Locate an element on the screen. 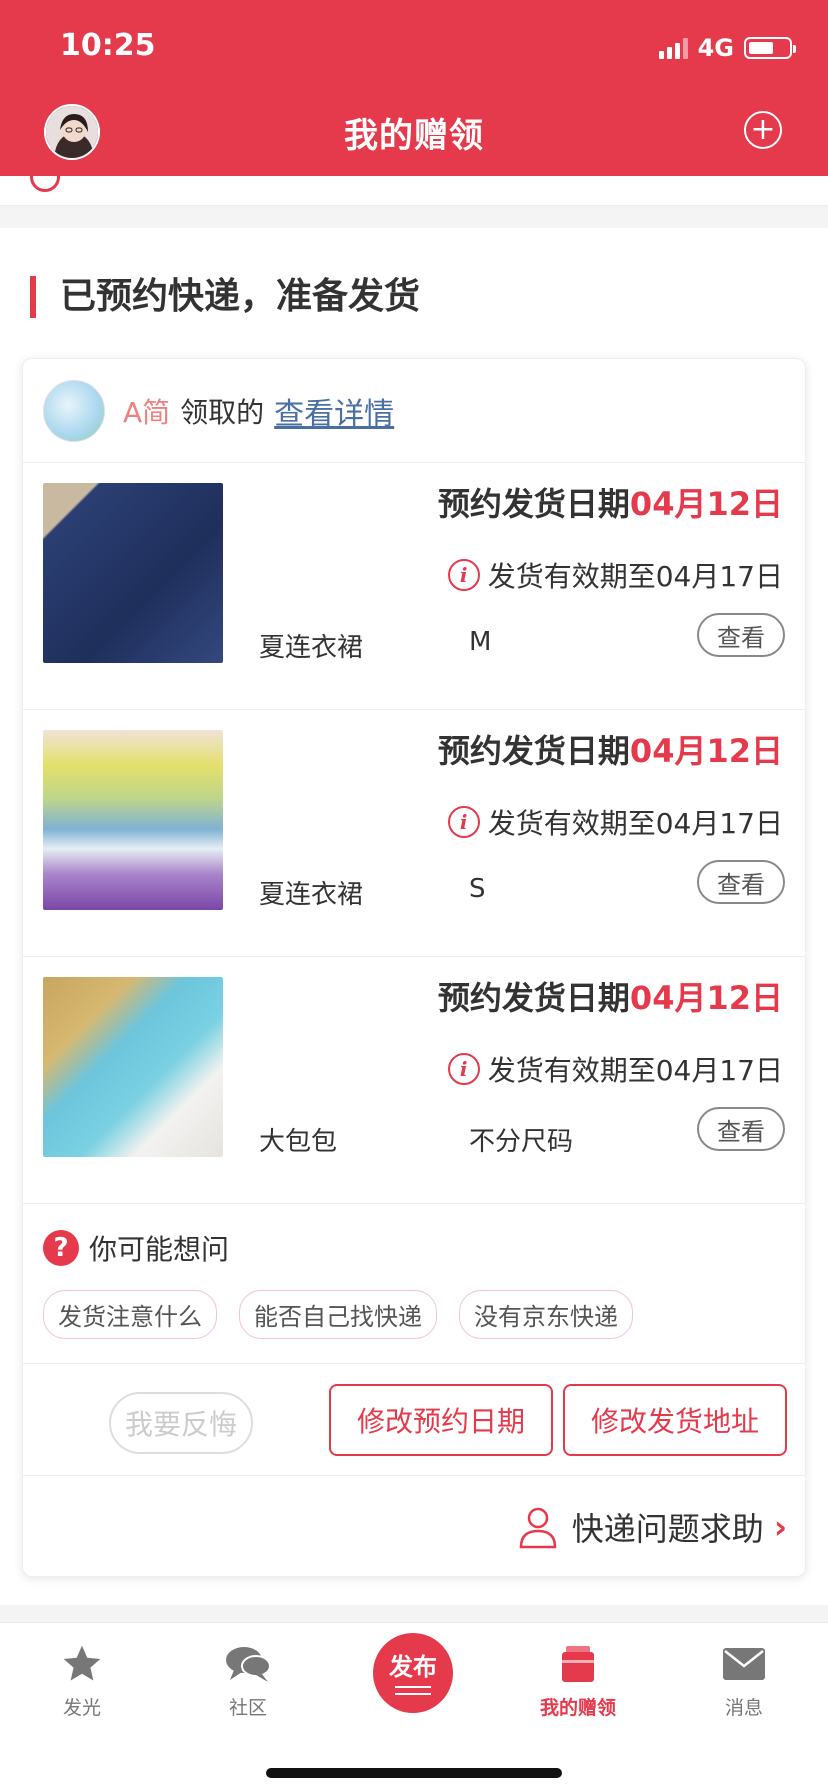  status-indicators: 4G is located at coordinates (727, 48).